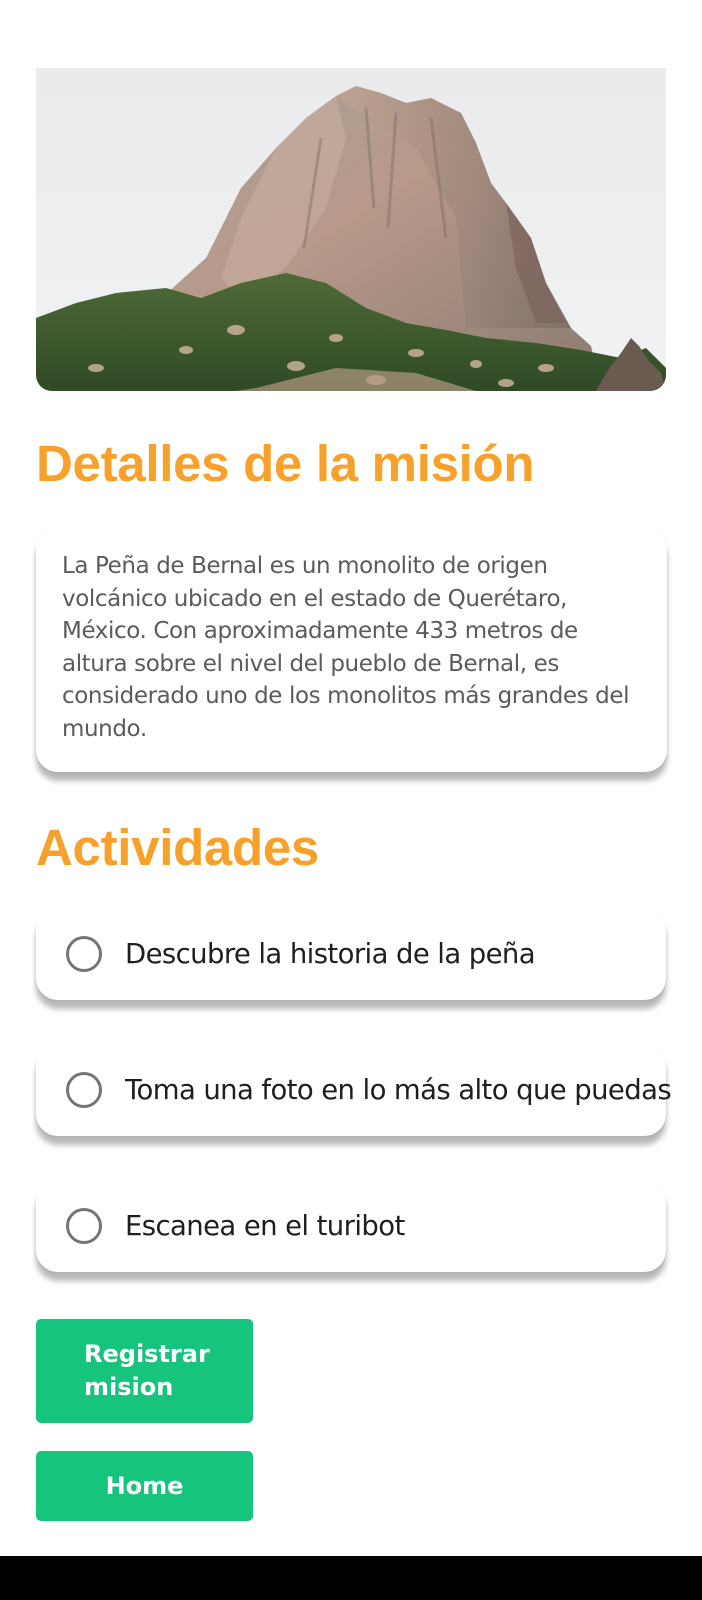 Image resolution: width=702 pixels, height=1600 pixels. I want to click on activity-item-photo: Toma una foto en lo más alto que puedas, so click(354, 1090).